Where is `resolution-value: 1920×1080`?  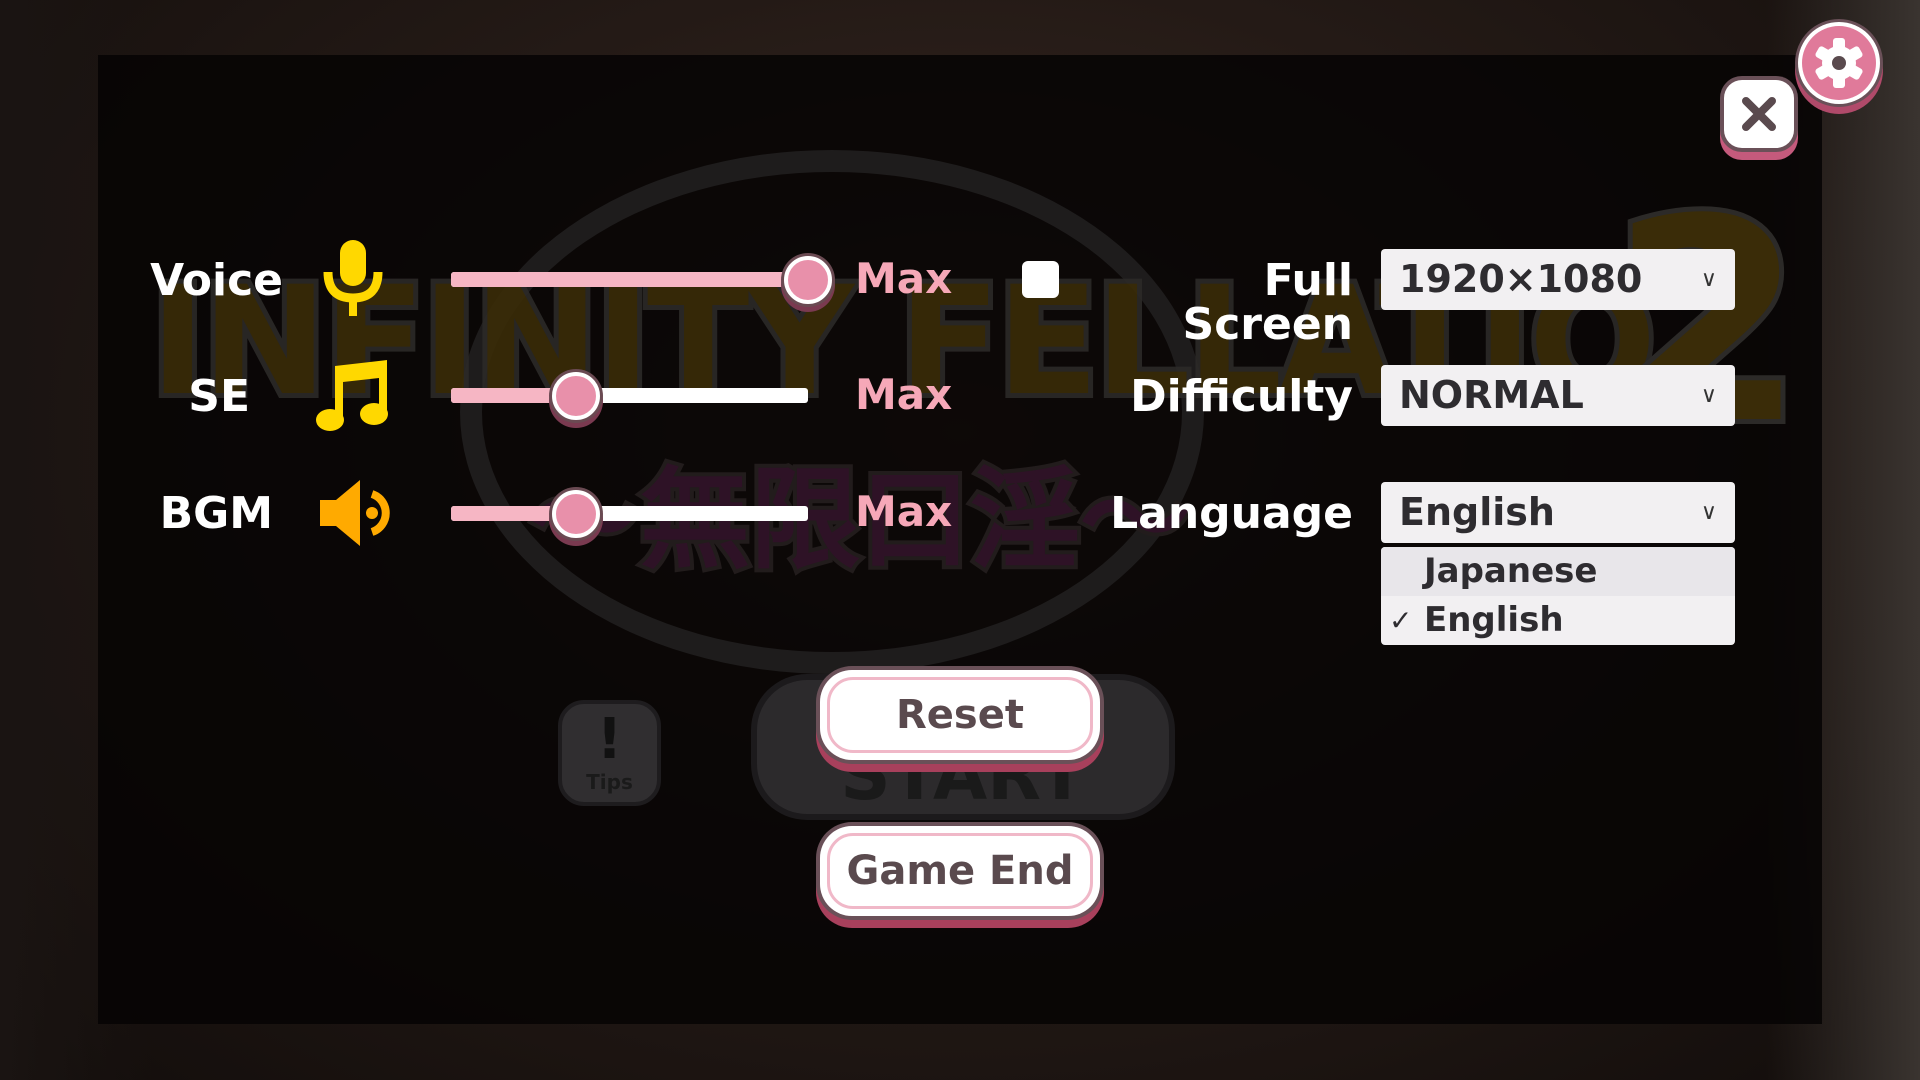 resolution-value: 1920×1080 is located at coordinates (1521, 279).